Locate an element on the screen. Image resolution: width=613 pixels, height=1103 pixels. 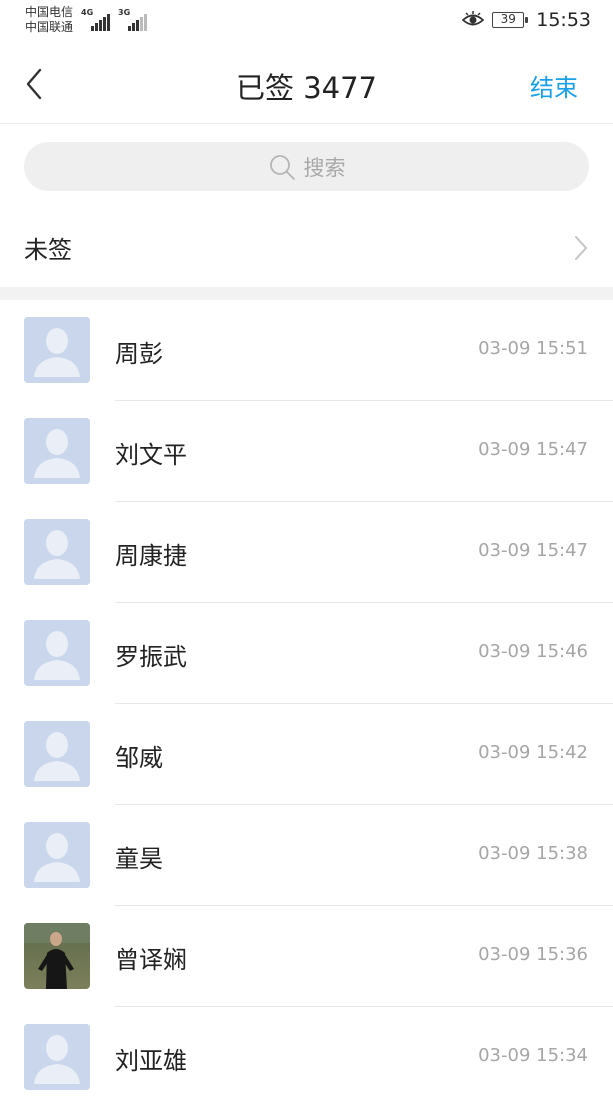
list-item: 刘文平 03-09 15:47 is located at coordinates (306, 451).